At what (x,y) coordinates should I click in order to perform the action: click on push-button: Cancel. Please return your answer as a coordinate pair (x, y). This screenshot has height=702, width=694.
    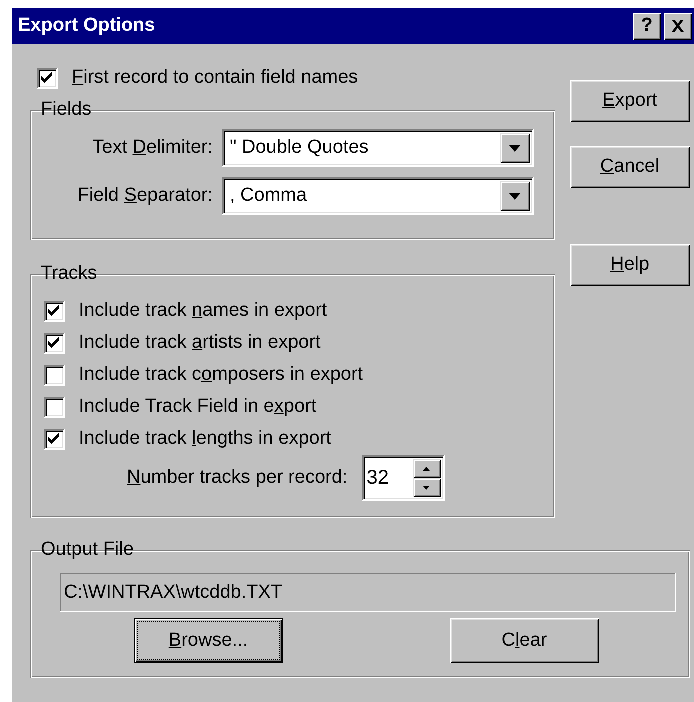
    Looking at the image, I should click on (630, 167).